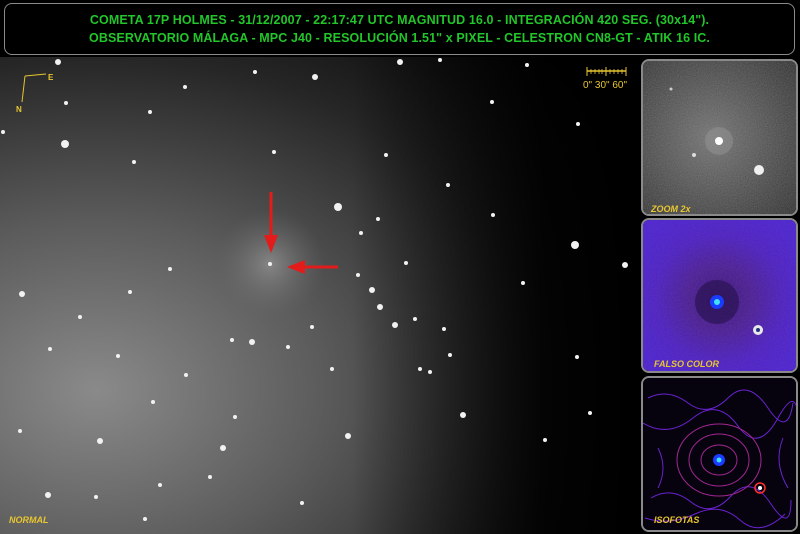  I want to click on zoom-image, so click(719, 137).